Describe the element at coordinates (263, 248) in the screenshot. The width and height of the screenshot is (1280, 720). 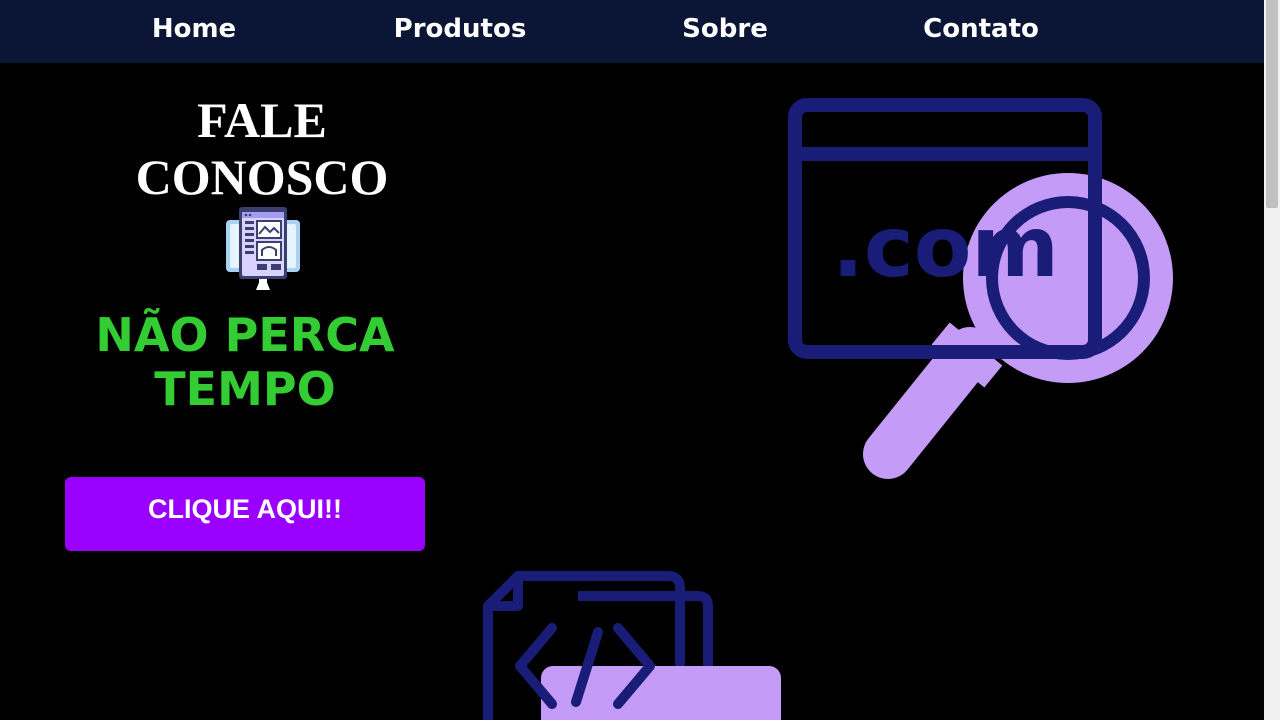
I see `dashboard-monitor-icon` at that location.